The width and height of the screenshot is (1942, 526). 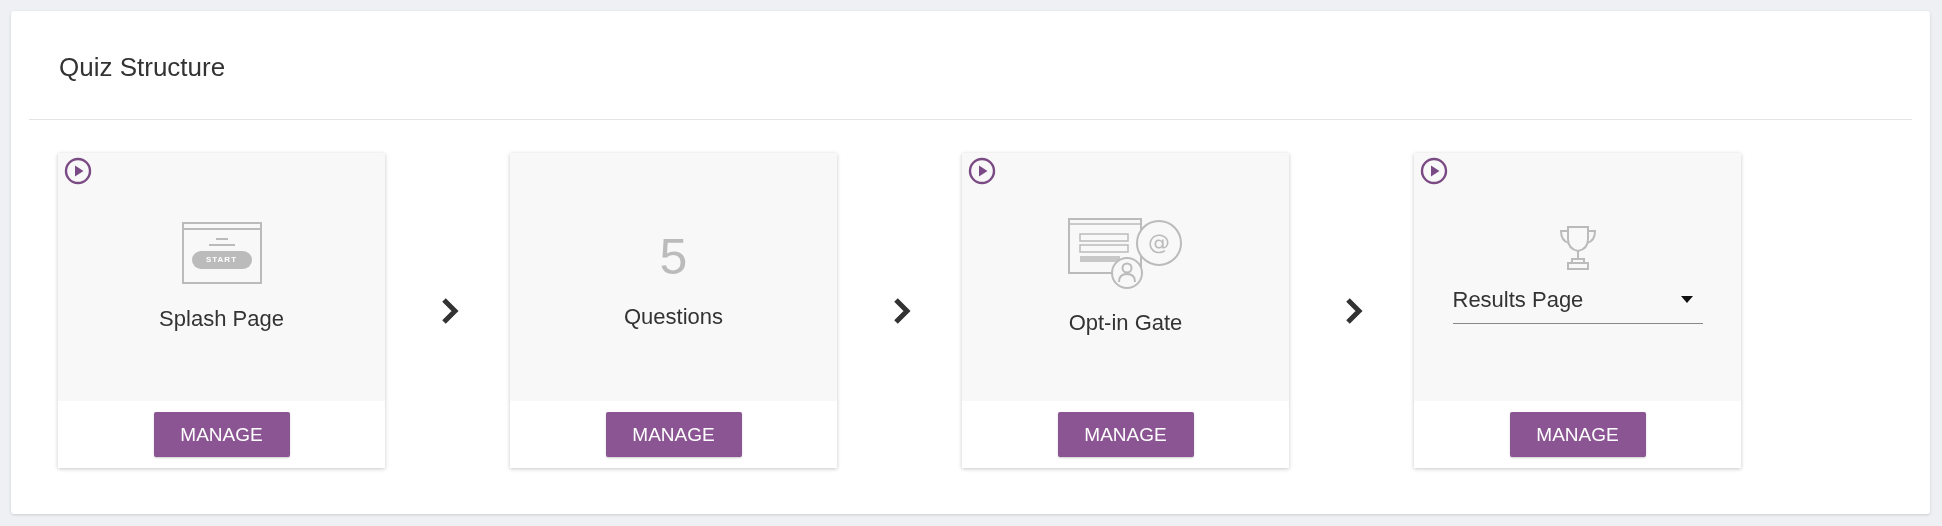 I want to click on step-label: Opt-in Gate, so click(x=1125, y=323).